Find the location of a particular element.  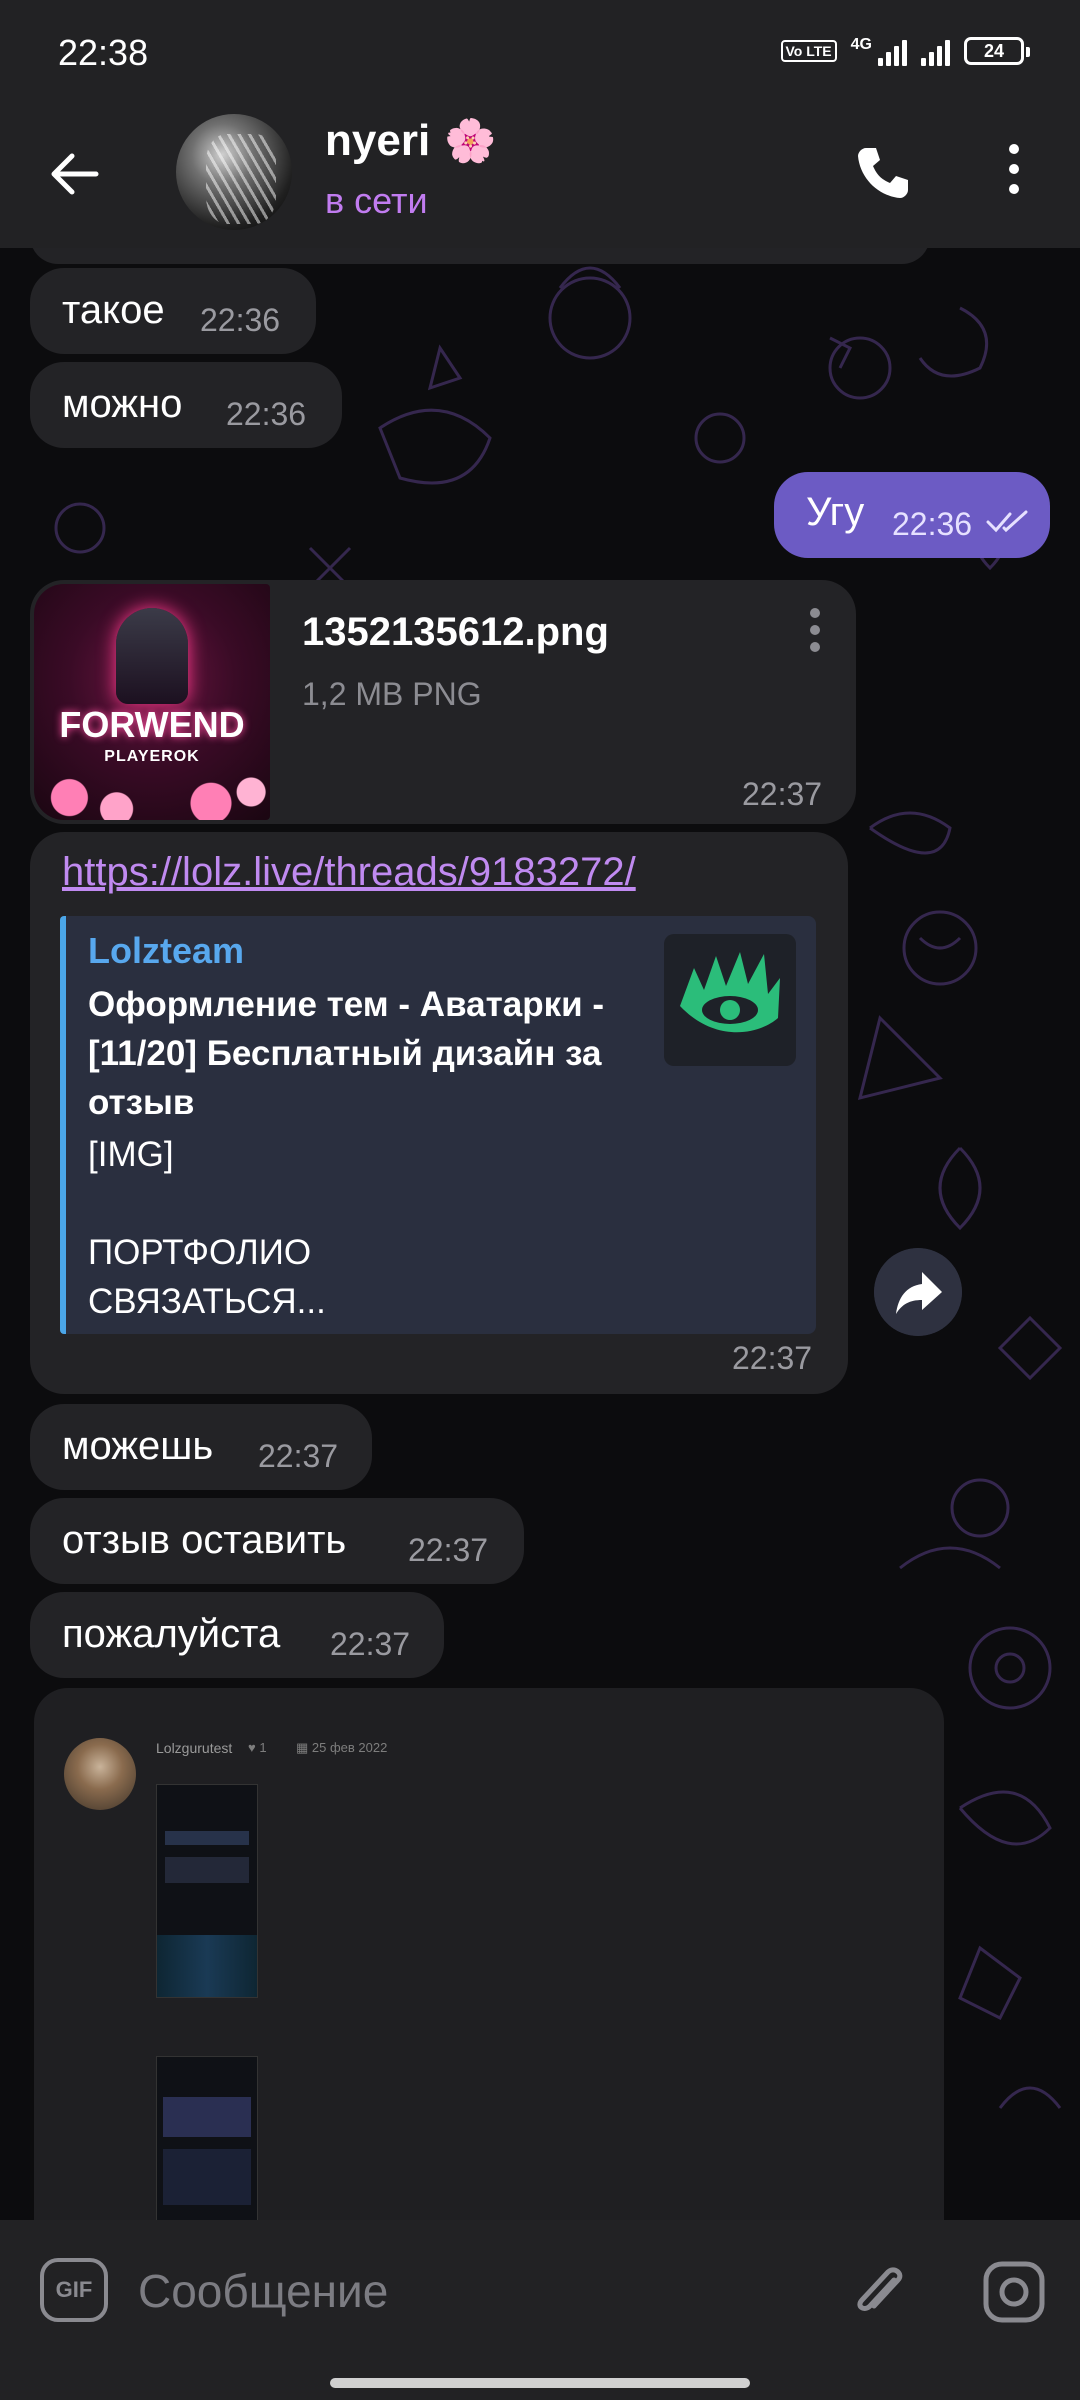

file-menu-icon is located at coordinates (817, 630).